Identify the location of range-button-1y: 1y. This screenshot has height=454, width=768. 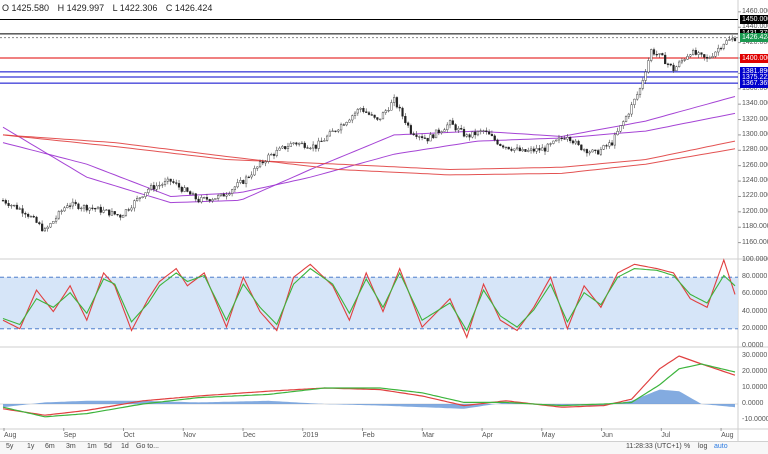
(30, 446).